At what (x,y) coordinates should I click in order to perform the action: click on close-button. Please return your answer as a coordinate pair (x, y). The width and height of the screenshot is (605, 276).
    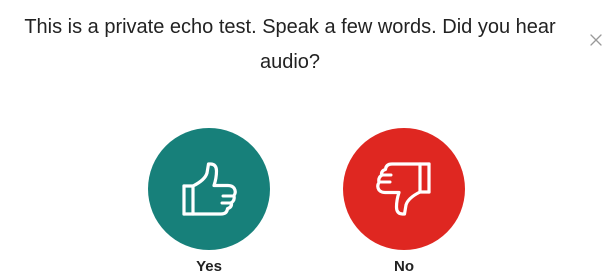
    Looking at the image, I should click on (596, 40).